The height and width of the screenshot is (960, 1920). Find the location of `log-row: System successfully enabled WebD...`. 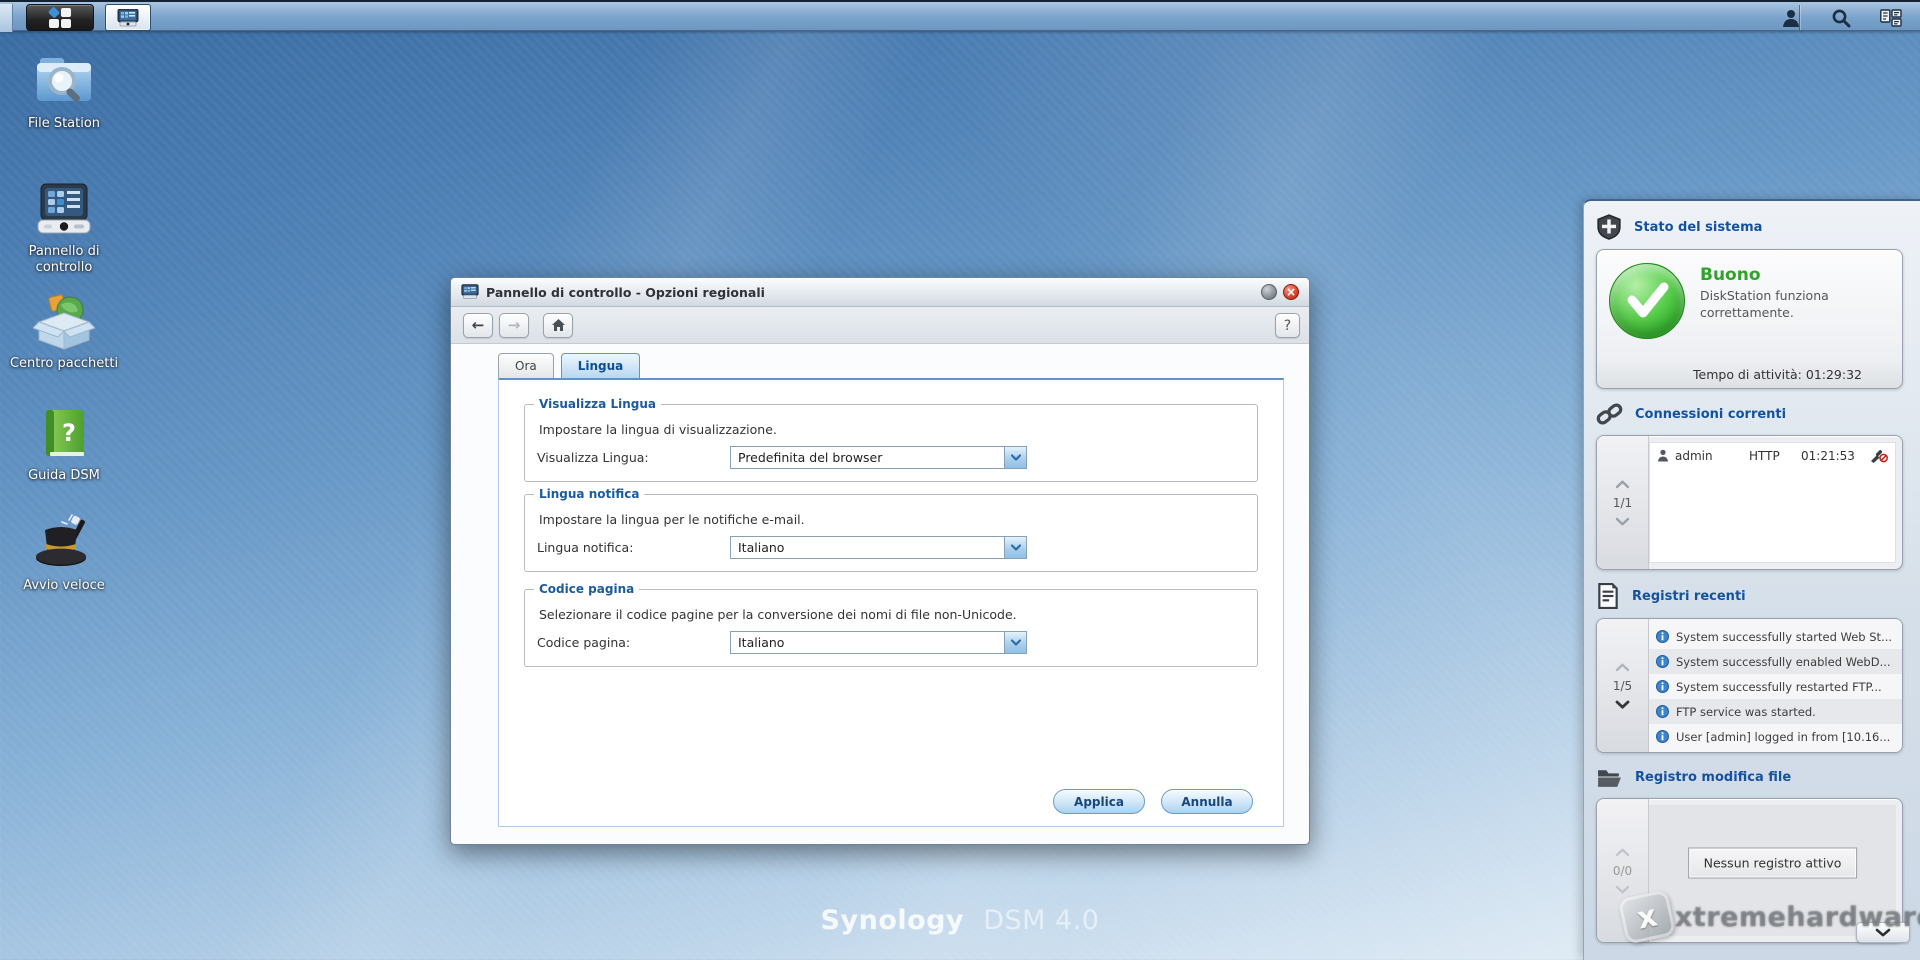

log-row: System successfully enabled WebD... is located at coordinates (1775, 661).